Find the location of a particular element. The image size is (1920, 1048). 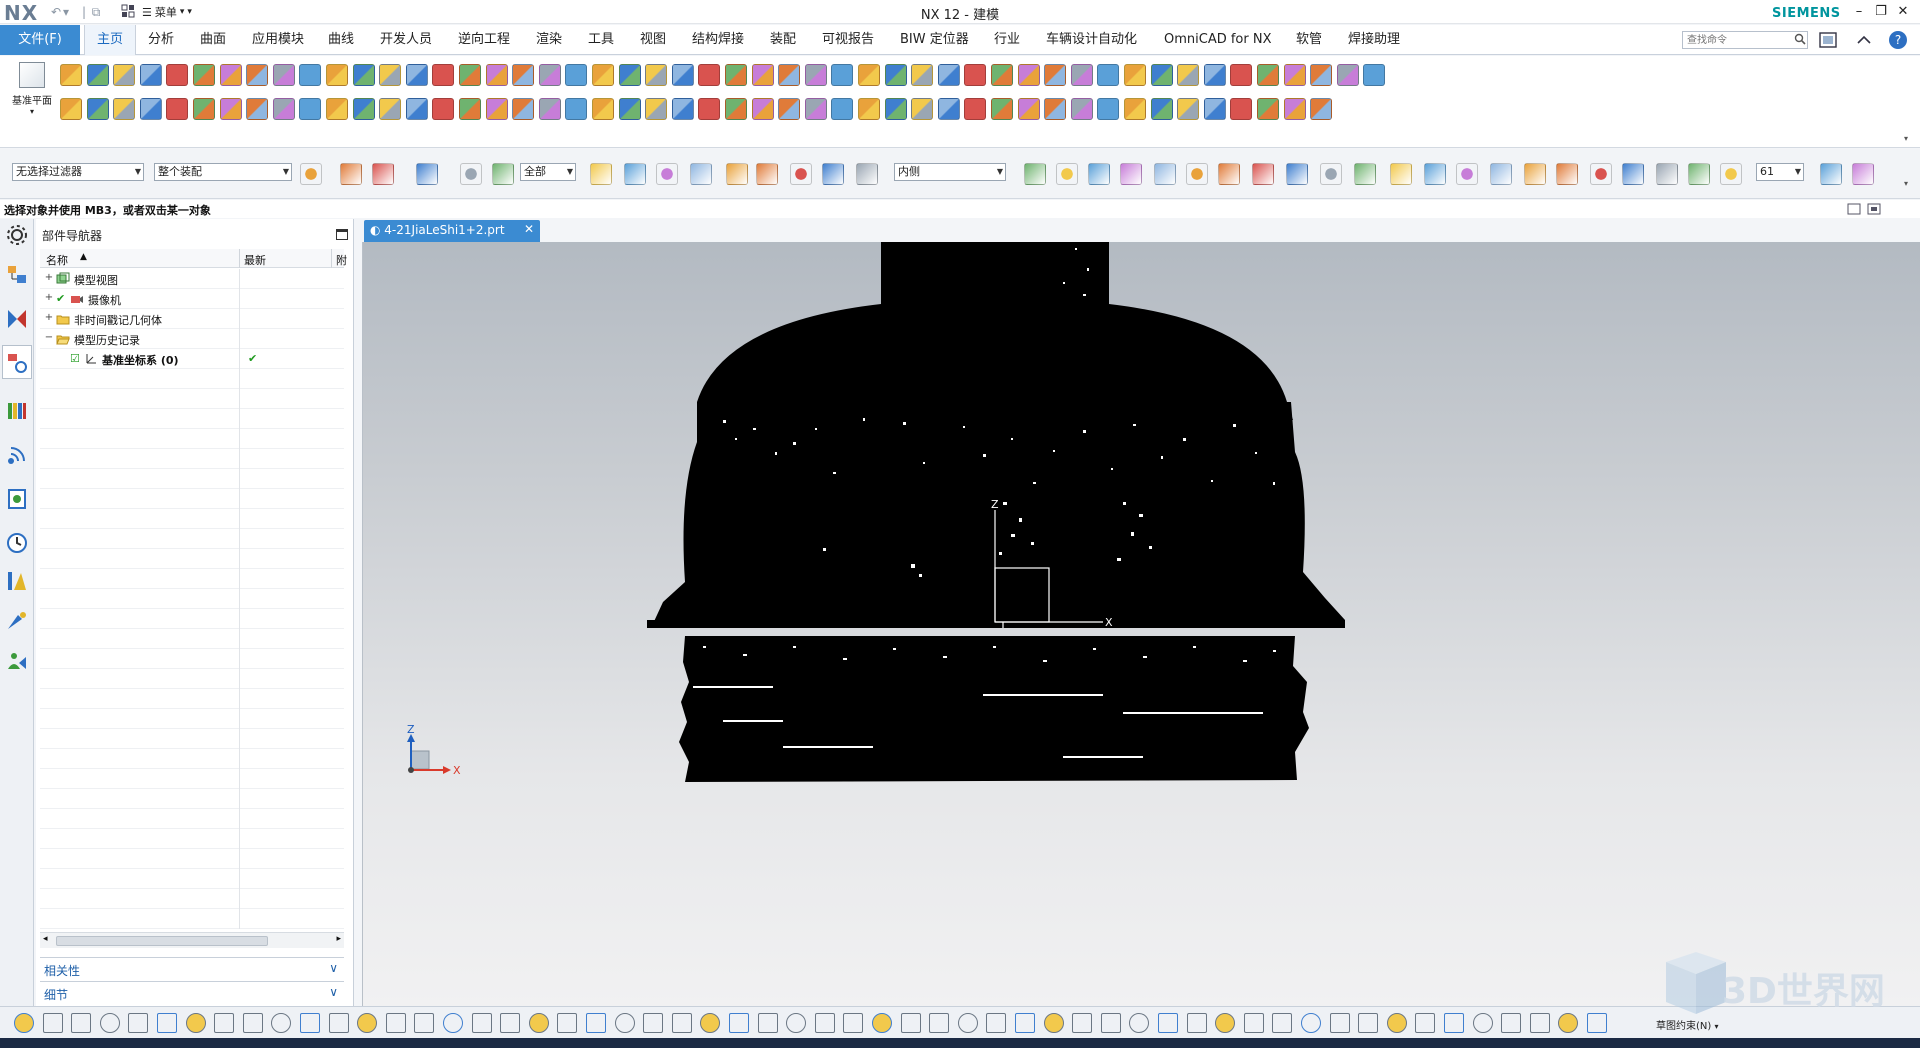

maximize-panel-icon is located at coordinates (342, 234).